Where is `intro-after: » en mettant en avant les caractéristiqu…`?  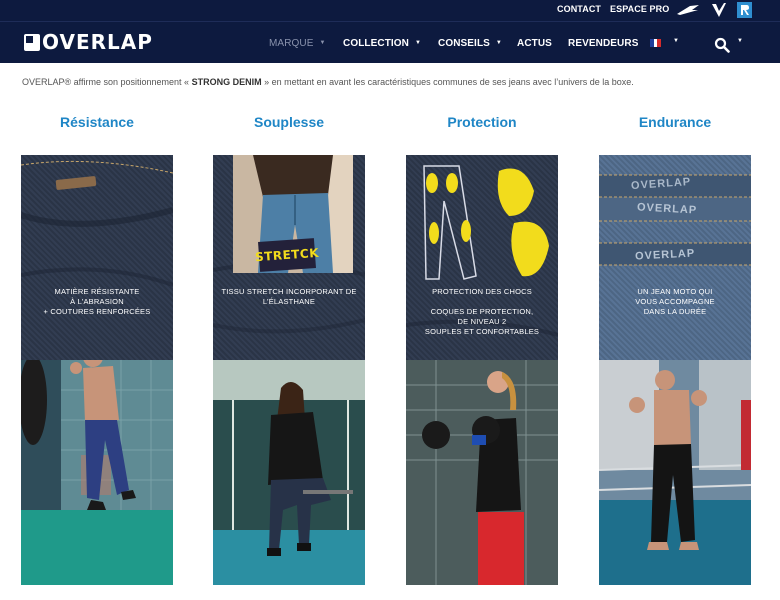
intro-after: » en mettant en avant les caractéristiqu… is located at coordinates (447, 82).